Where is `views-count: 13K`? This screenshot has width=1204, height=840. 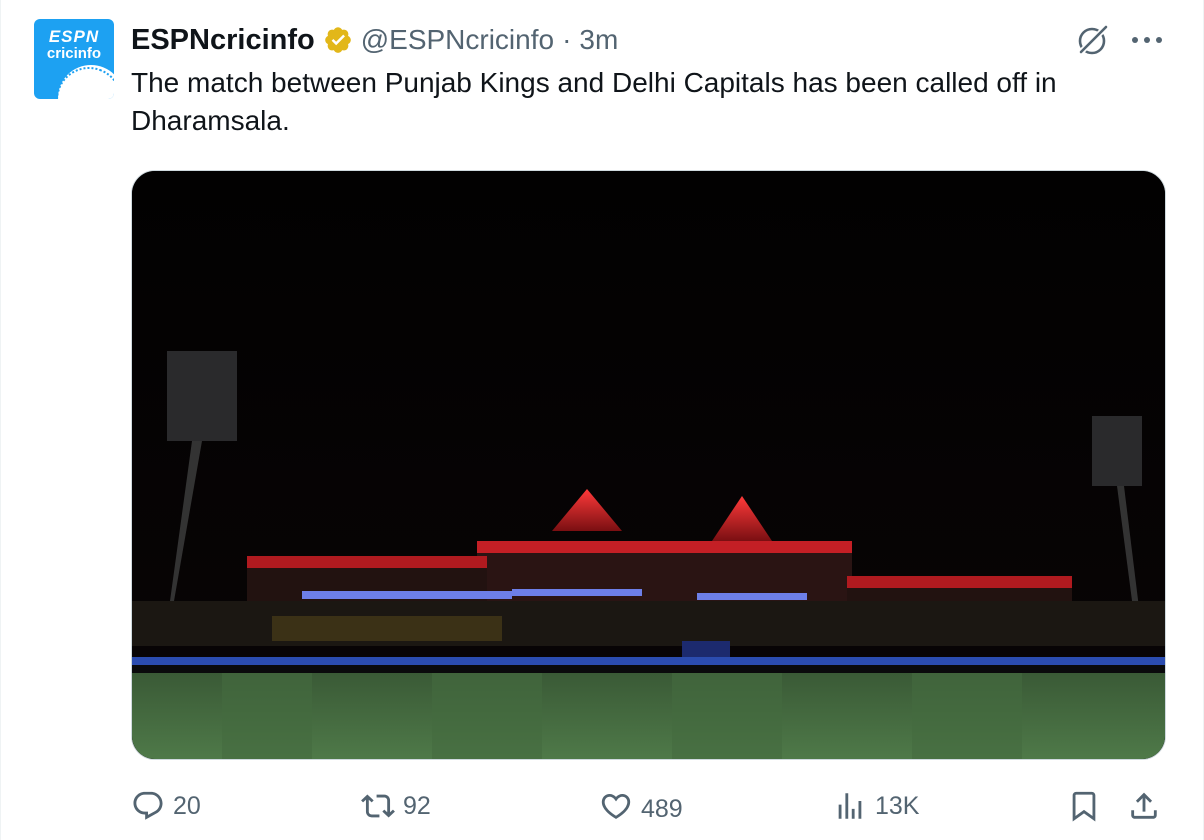
views-count: 13K is located at coordinates (897, 805).